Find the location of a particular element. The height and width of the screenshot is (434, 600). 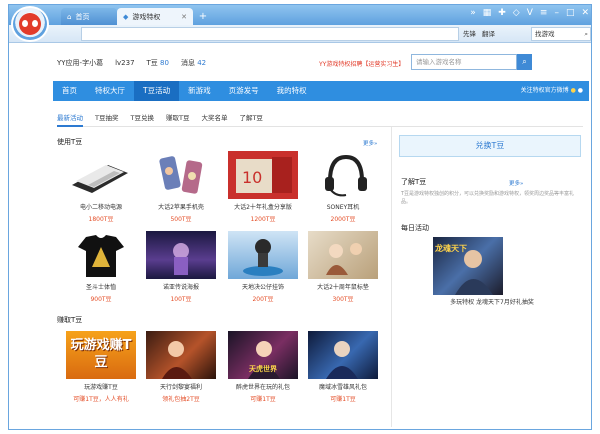

new-tab-button: + is located at coordinates (203, 16).